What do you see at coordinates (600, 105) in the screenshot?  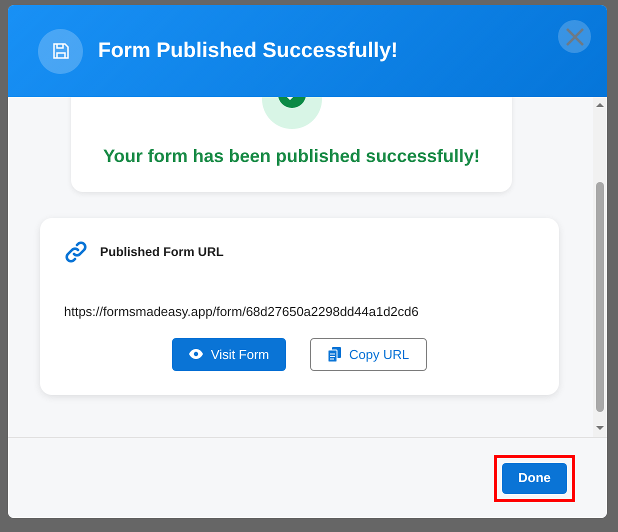 I see `scroll-up-icon` at bounding box center [600, 105].